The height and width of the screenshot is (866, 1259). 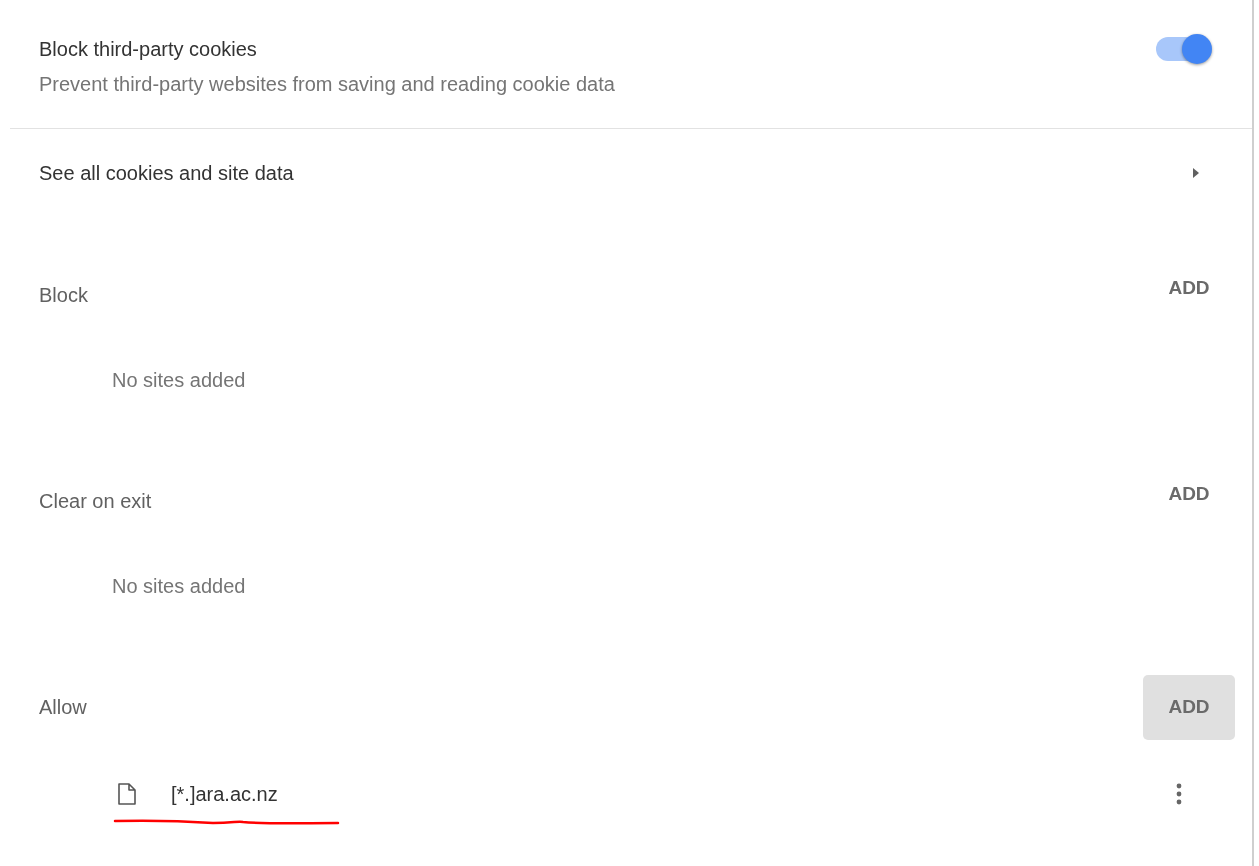 What do you see at coordinates (63, 707) in the screenshot?
I see `section-title: Allow` at bounding box center [63, 707].